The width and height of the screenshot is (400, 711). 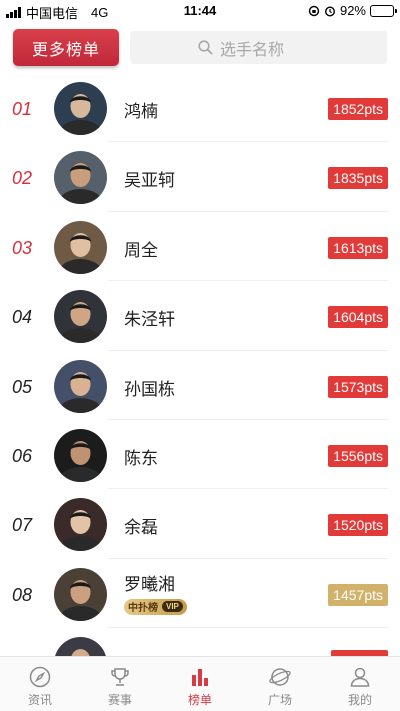 What do you see at coordinates (200, 385) in the screenshot?
I see `ranking-row: 05 孙国栋 1573pts` at bounding box center [200, 385].